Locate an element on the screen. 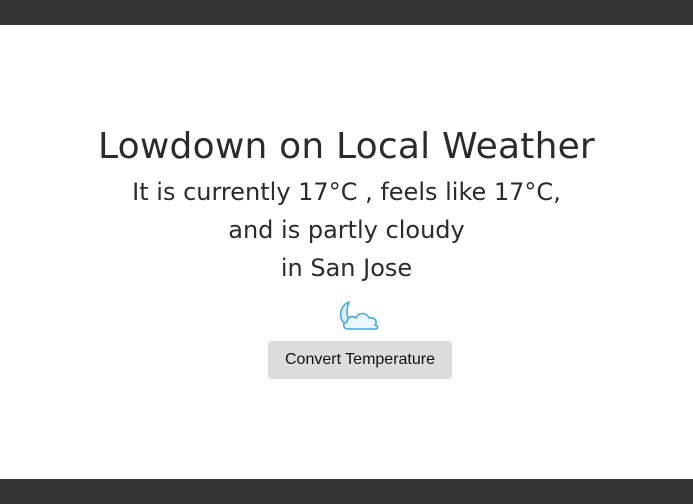  page-title: Lowdown on Local Weather is located at coordinates (346, 146).